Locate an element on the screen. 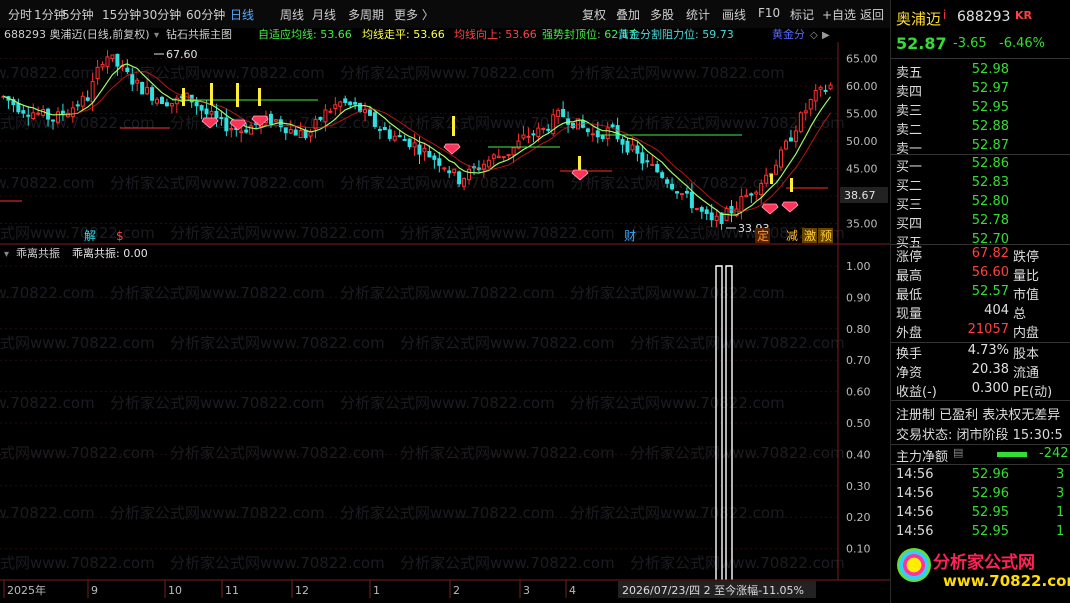 This screenshot has height=603, width=1070. caret-right-icon: ▶ is located at coordinates (826, 35).